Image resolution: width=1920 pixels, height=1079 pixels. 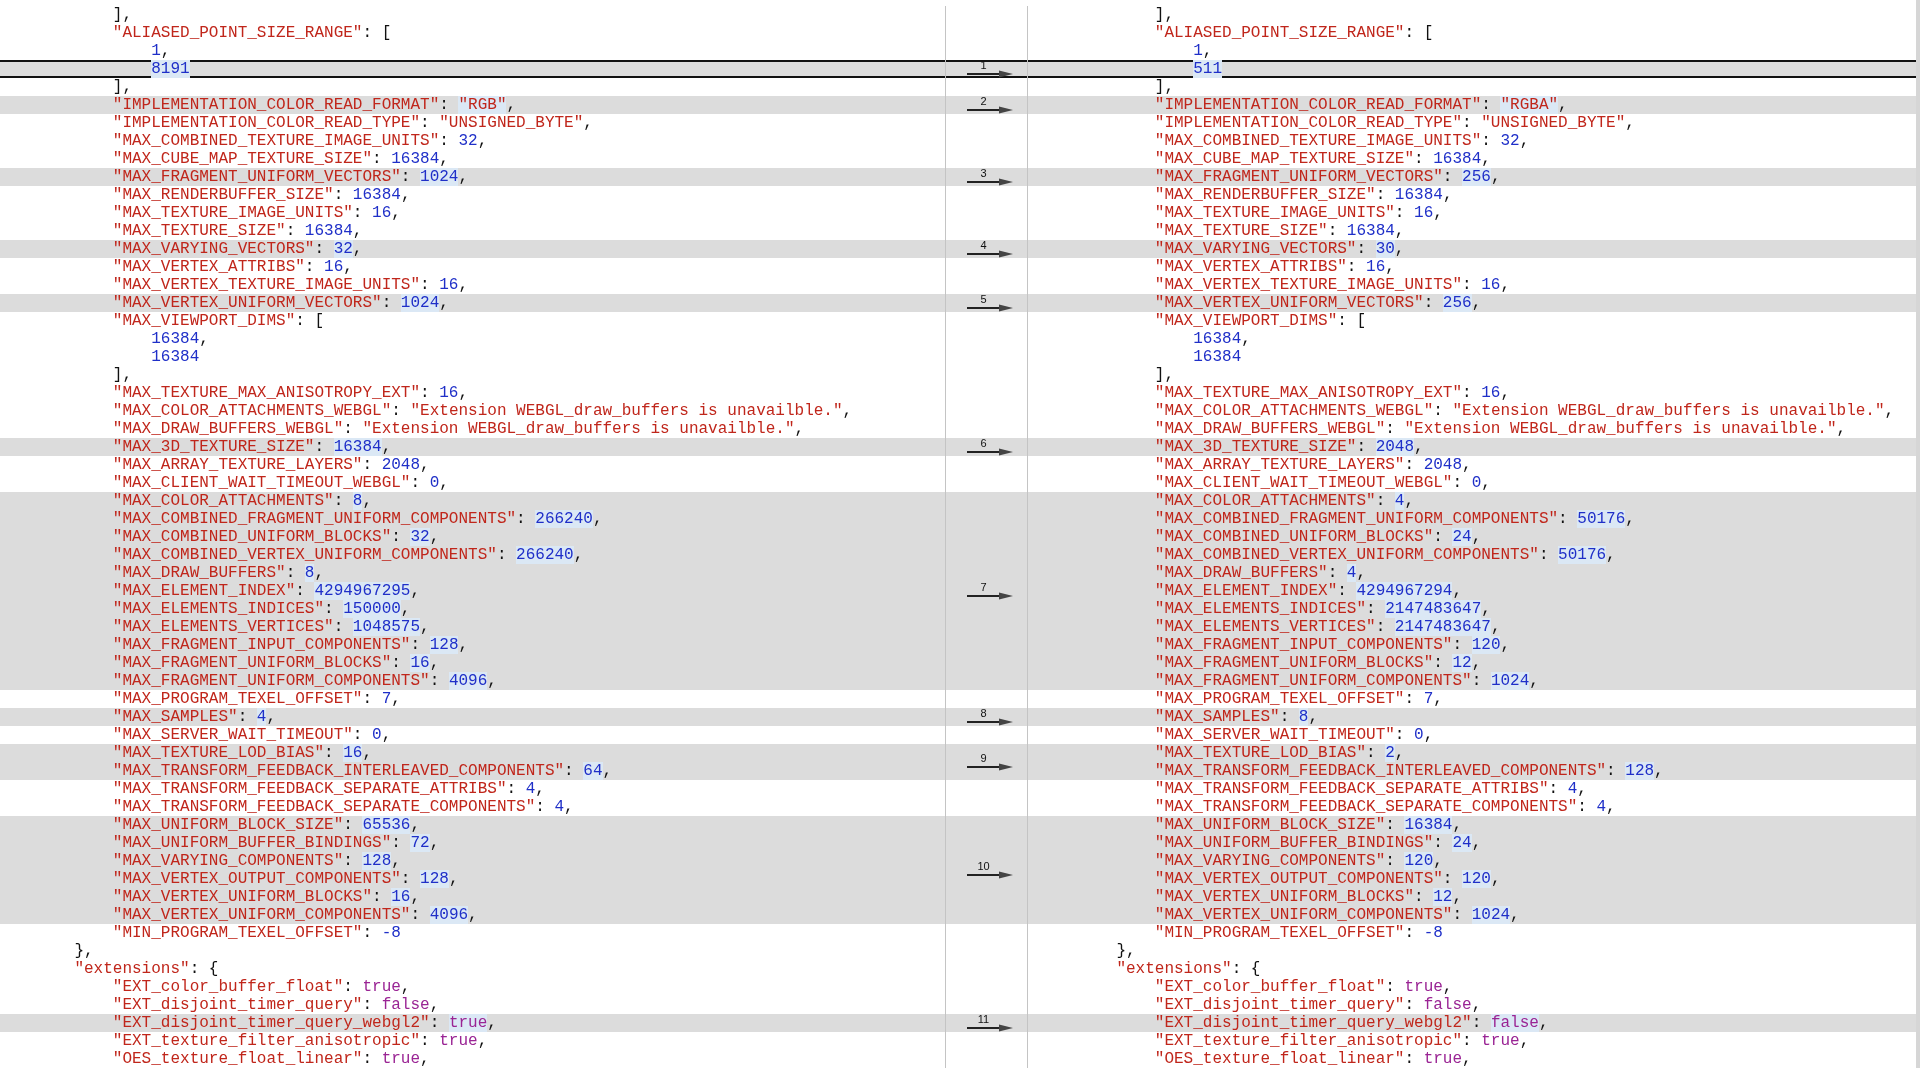 I want to click on code-line: "MAX_SAMPLES": 4,, so click(x=194, y=717).